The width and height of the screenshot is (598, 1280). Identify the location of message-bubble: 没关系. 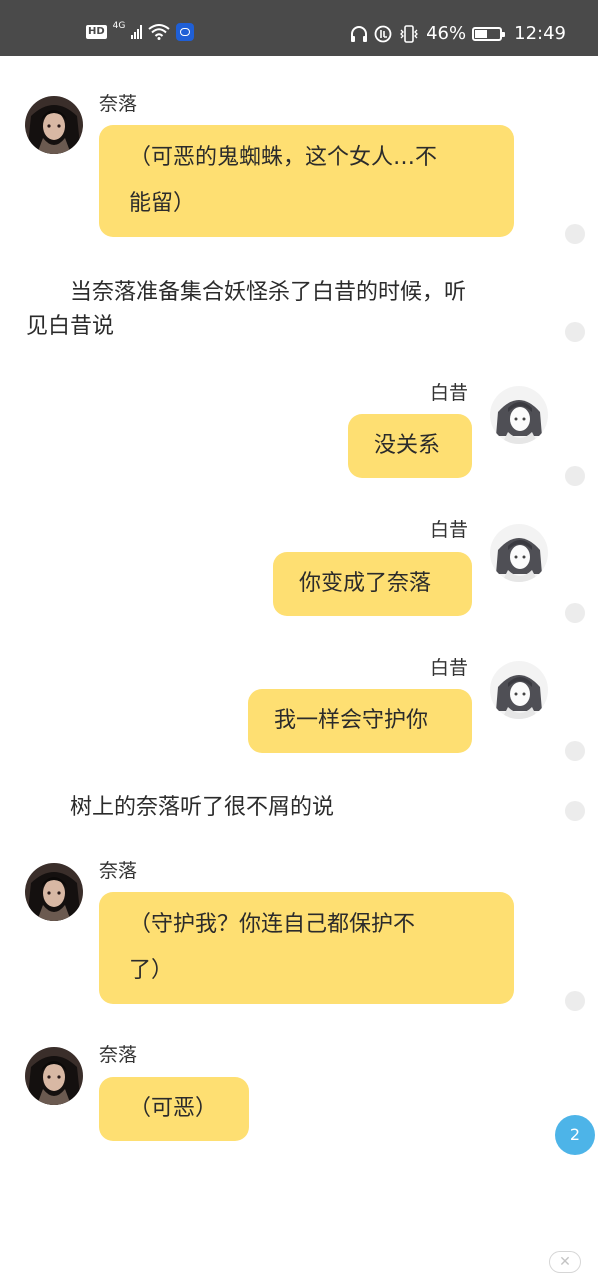
(410, 446).